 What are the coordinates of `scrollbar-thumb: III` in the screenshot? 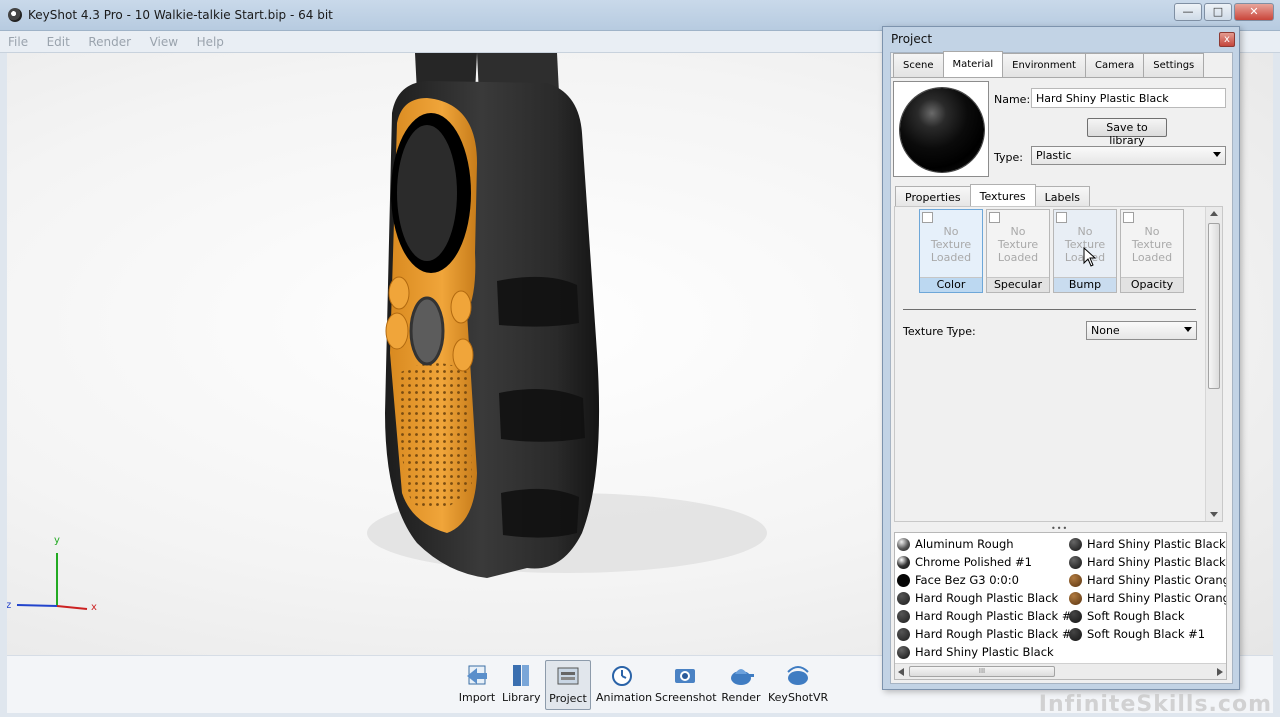 It's located at (982, 671).